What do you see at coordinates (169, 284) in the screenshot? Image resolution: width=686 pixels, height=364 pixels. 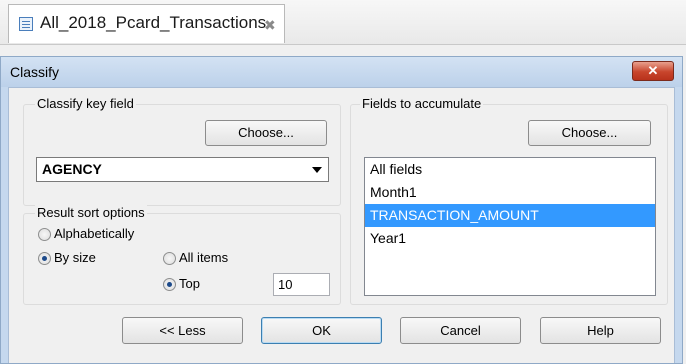 I see `top-radio` at bounding box center [169, 284].